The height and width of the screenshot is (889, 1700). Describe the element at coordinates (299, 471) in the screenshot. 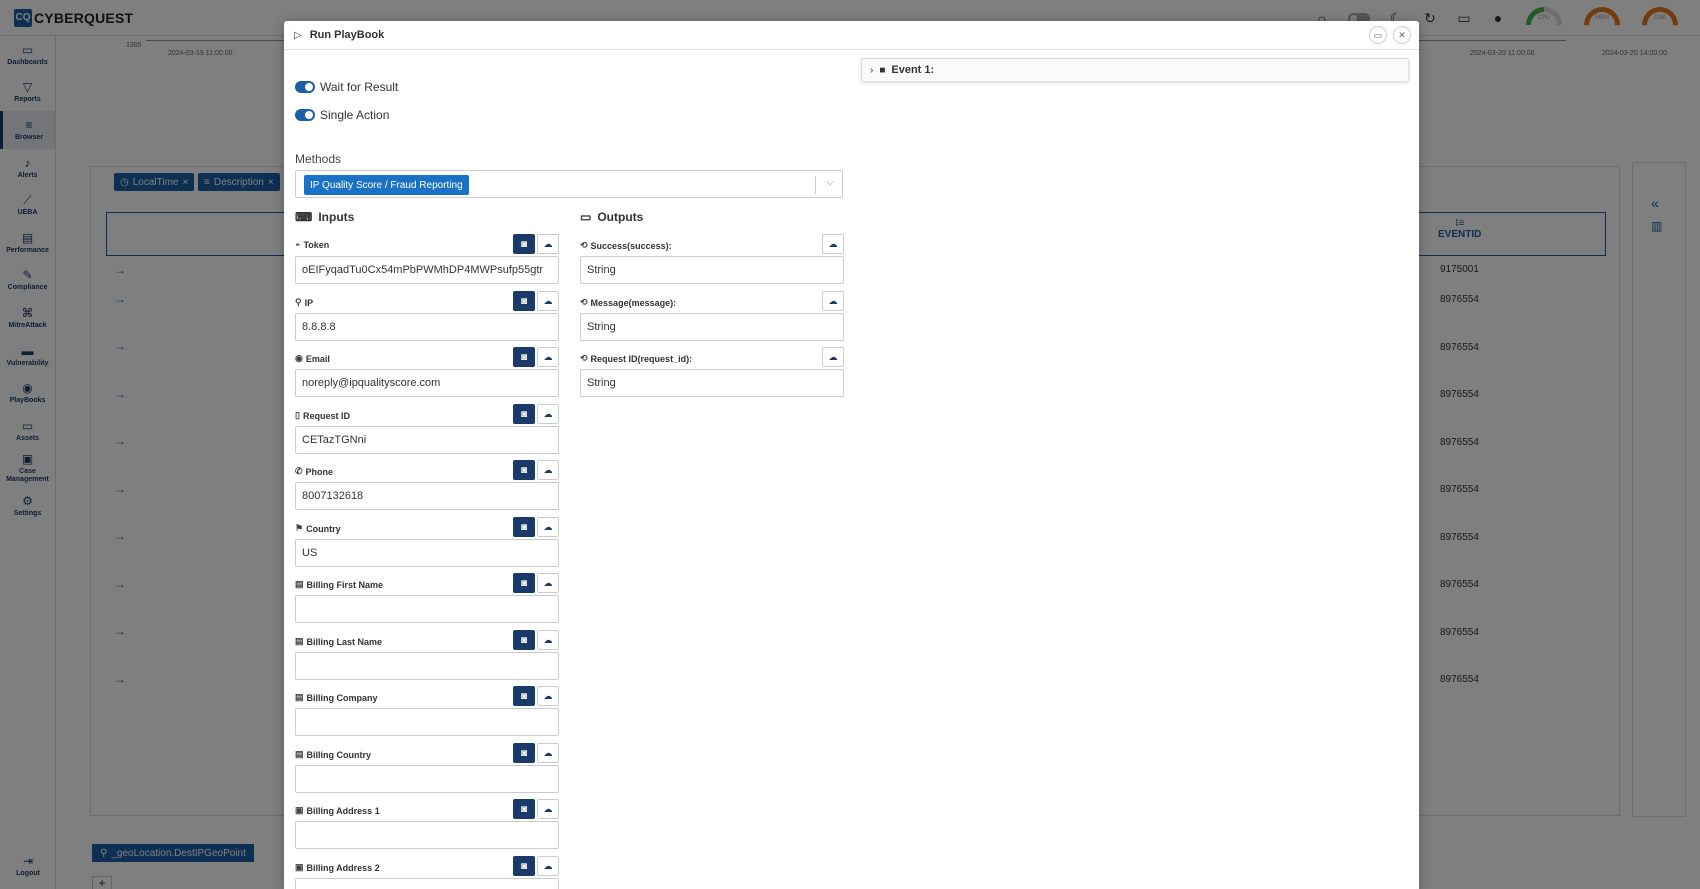

I see `phone-icon: ✆` at that location.